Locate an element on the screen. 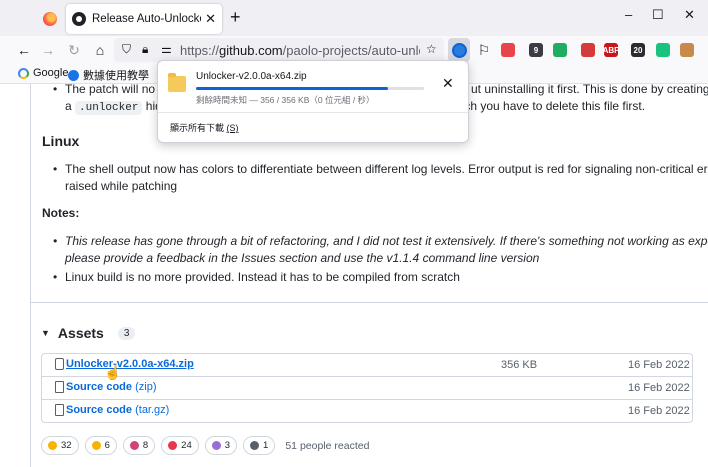 The width and height of the screenshot is (708, 467). reaction-laugh: 6 is located at coordinates (100, 445).